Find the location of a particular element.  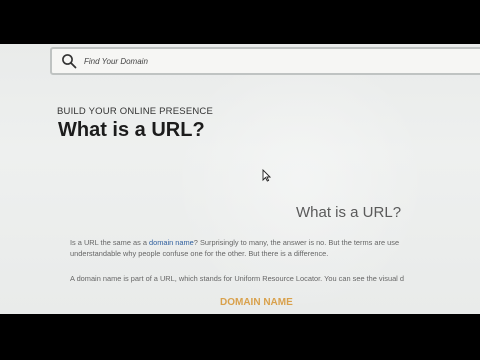

domain-search-bar is located at coordinates (265, 61).